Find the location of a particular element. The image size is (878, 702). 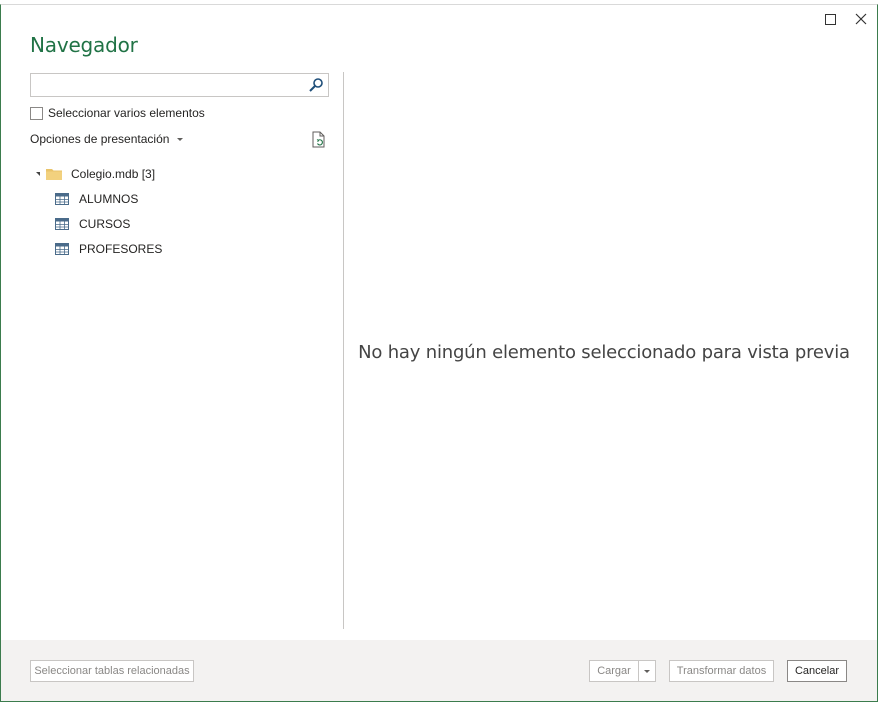

close-button is located at coordinates (861, 19).